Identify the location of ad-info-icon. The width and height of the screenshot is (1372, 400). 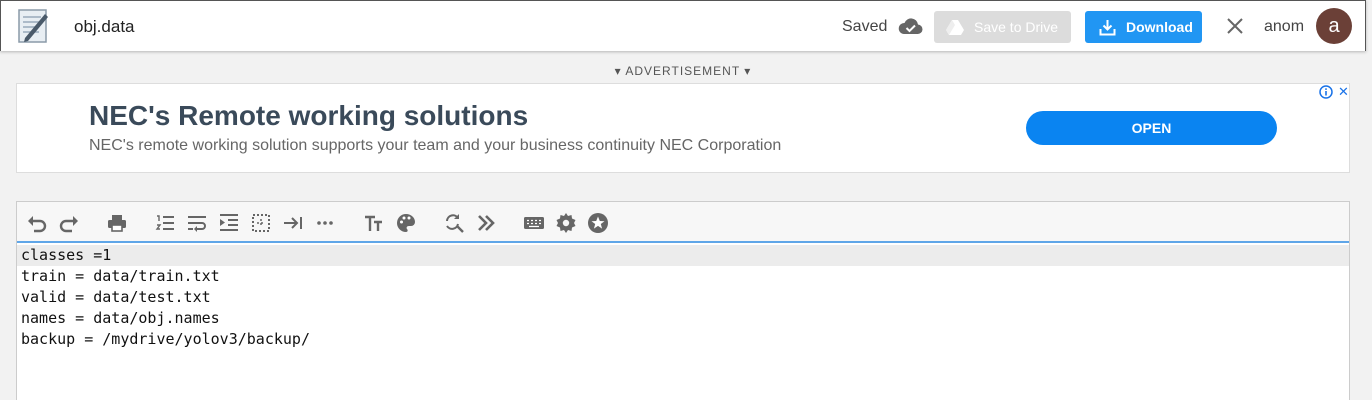
(1326, 92).